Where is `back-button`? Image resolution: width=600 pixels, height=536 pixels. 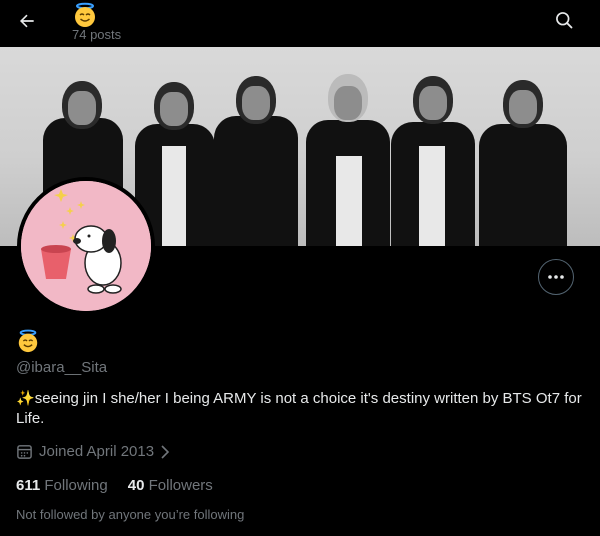
back-button is located at coordinates (27, 21).